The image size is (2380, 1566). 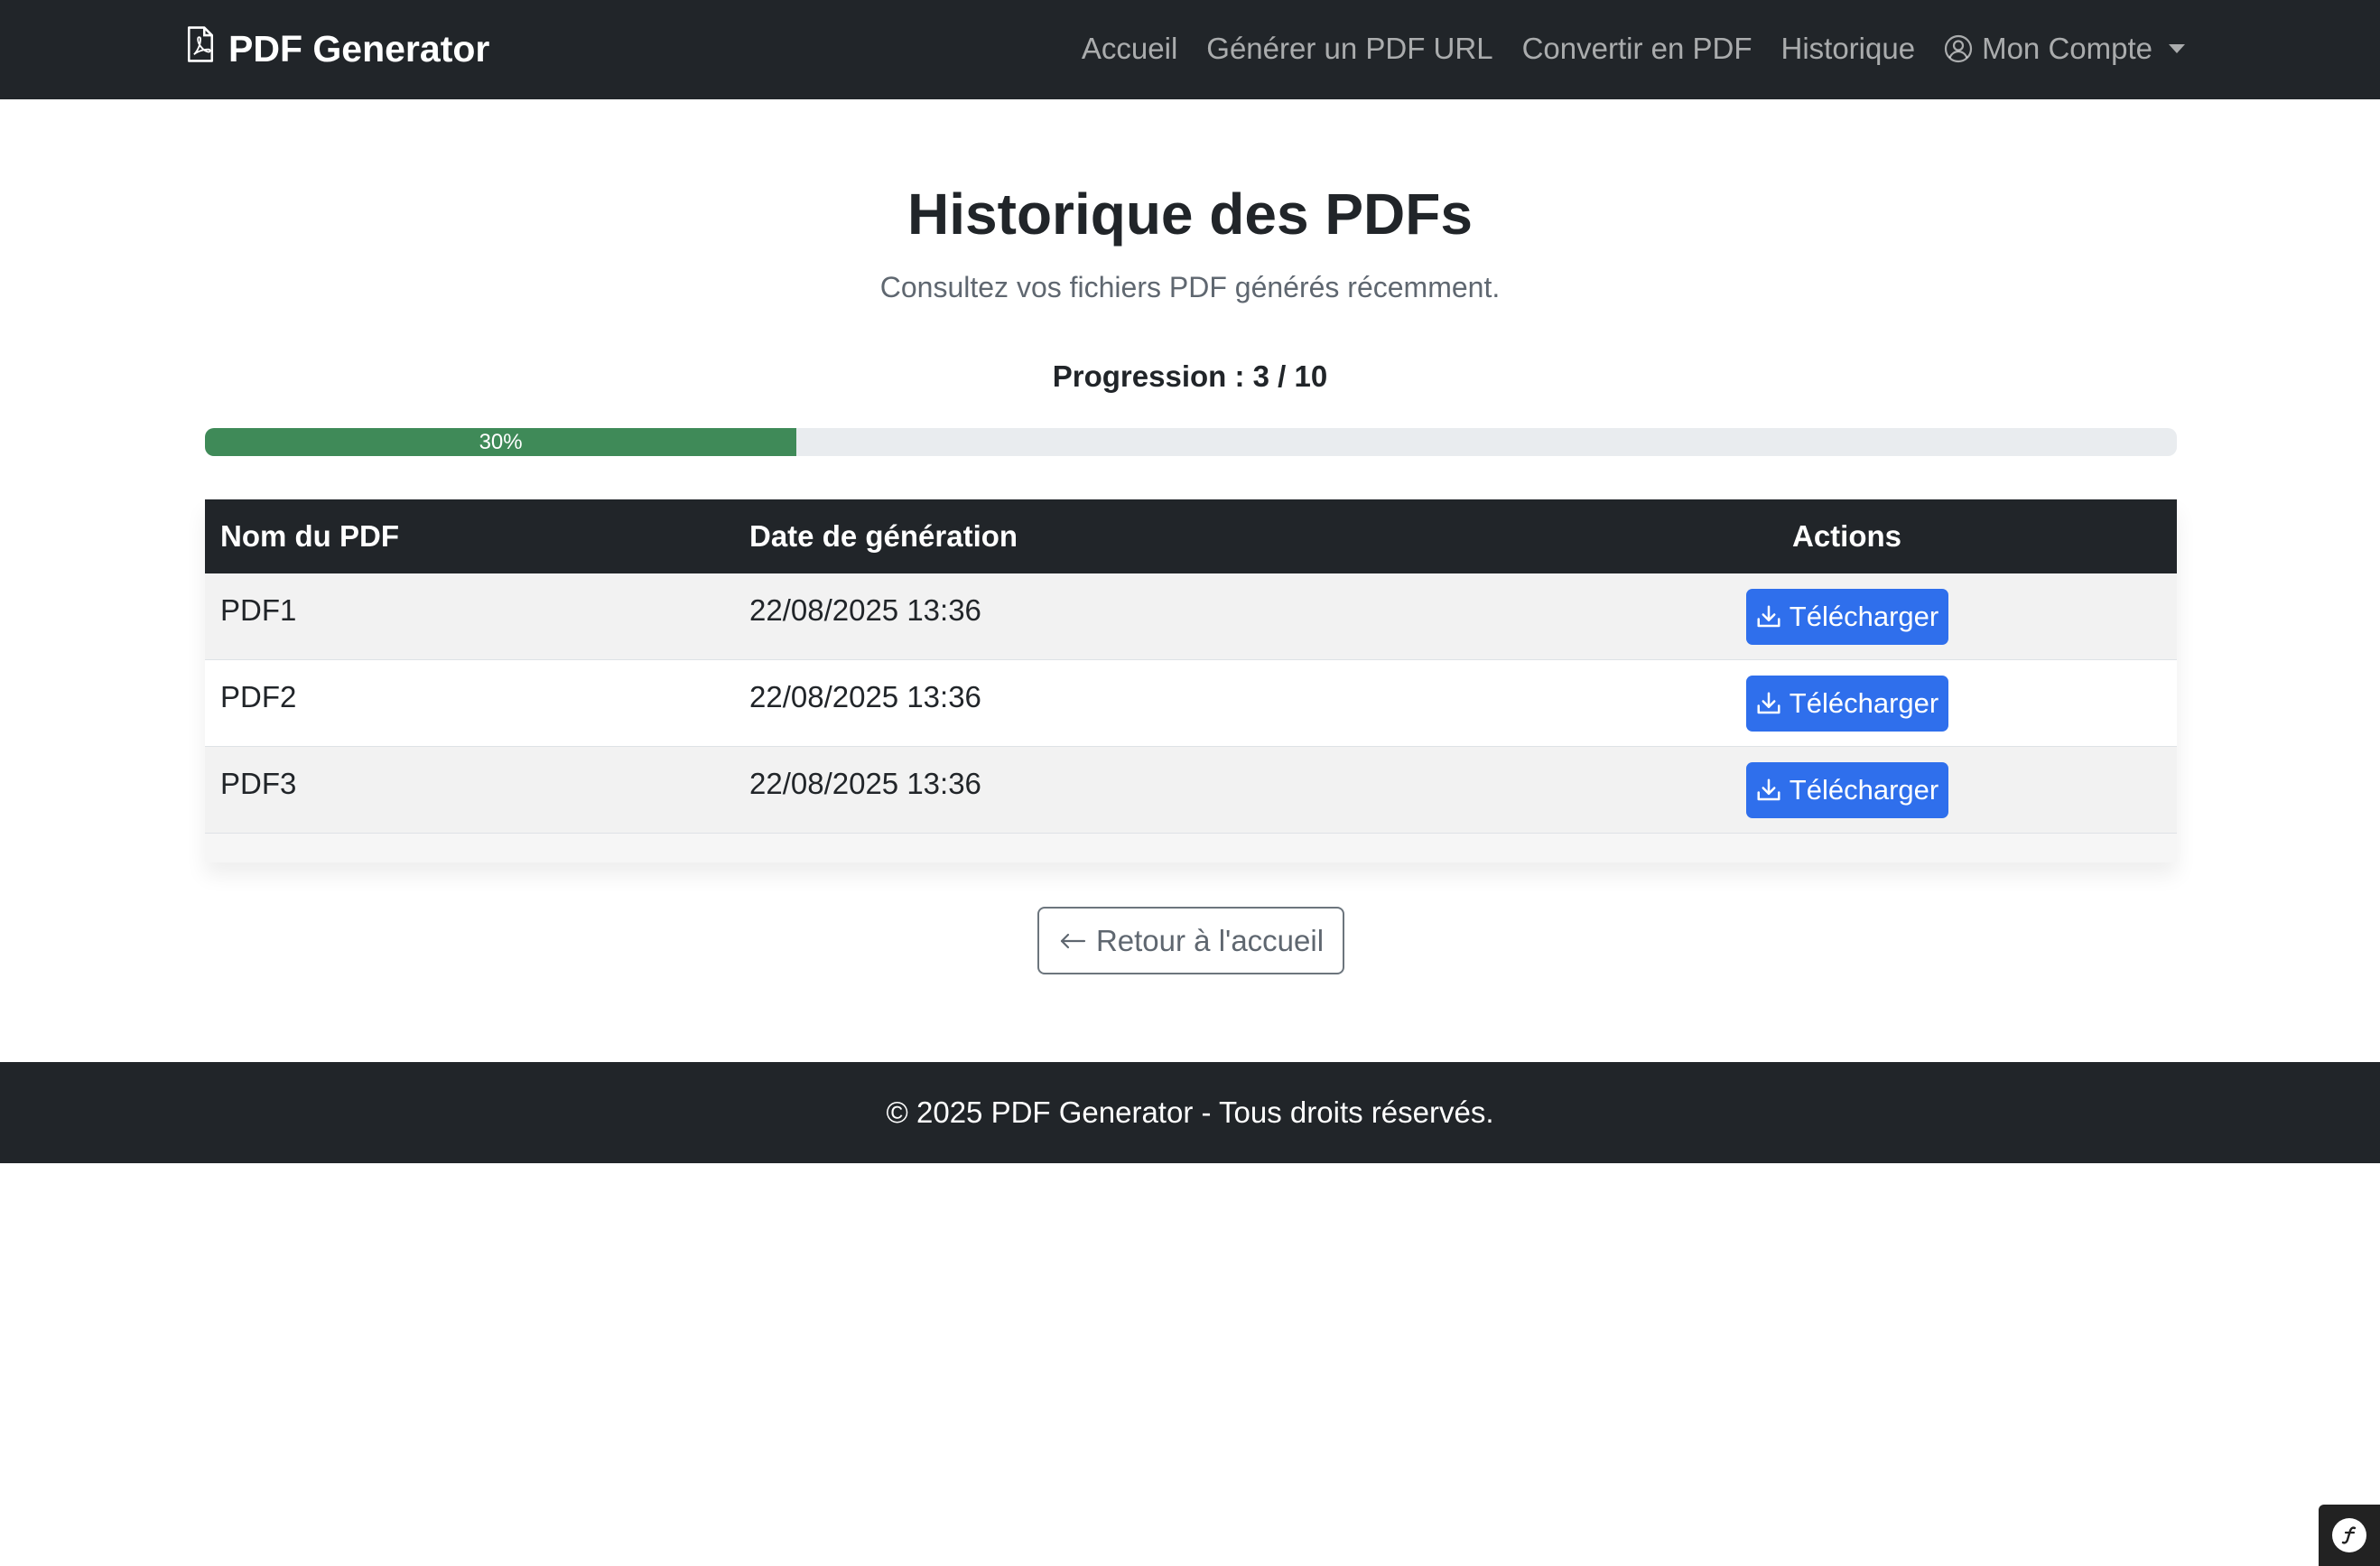 I want to click on header-actions: Actions, so click(x=1846, y=536).